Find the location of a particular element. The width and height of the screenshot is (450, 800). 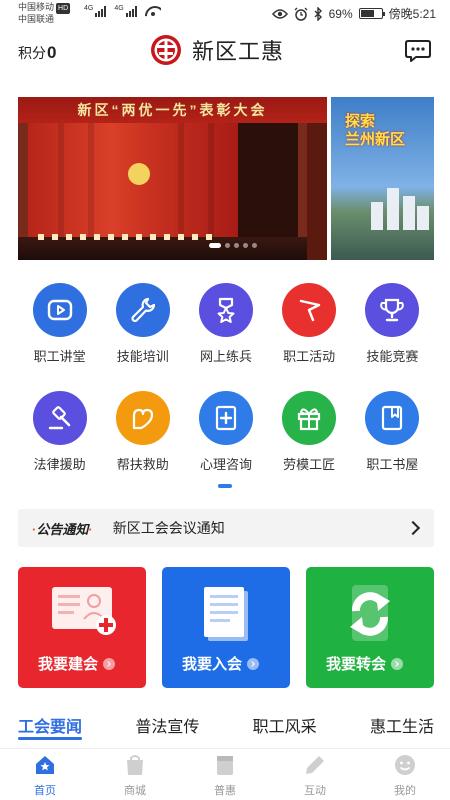

signal-group: 4G 4G is located at coordinates (122, 11).